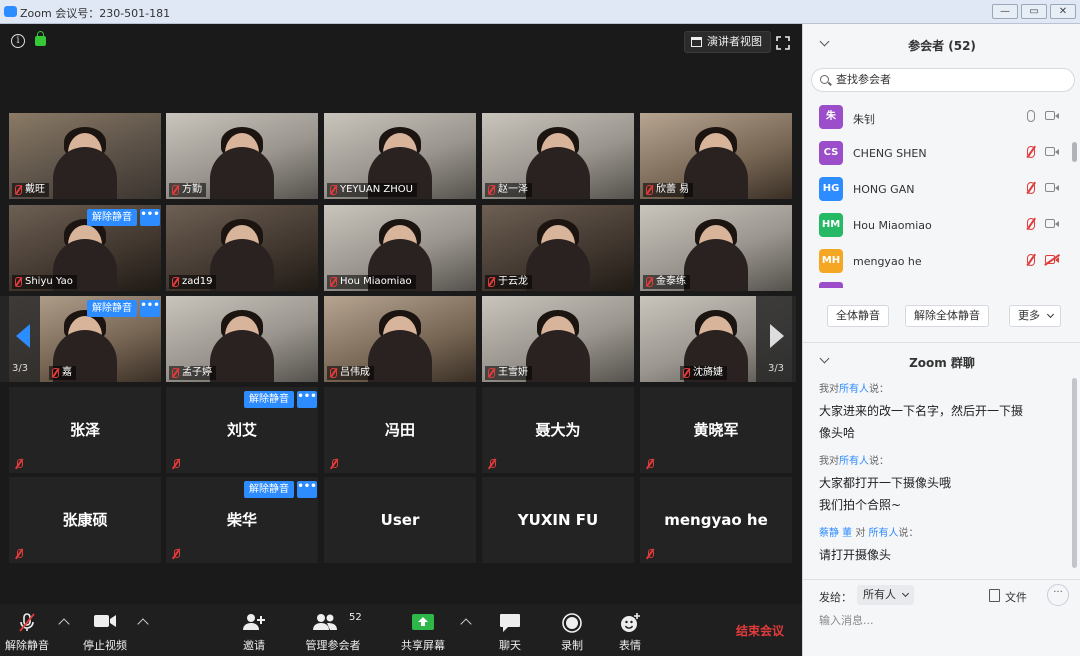  What do you see at coordinates (1058, 595) in the screenshot?
I see `chat-more-button: ···` at bounding box center [1058, 595].